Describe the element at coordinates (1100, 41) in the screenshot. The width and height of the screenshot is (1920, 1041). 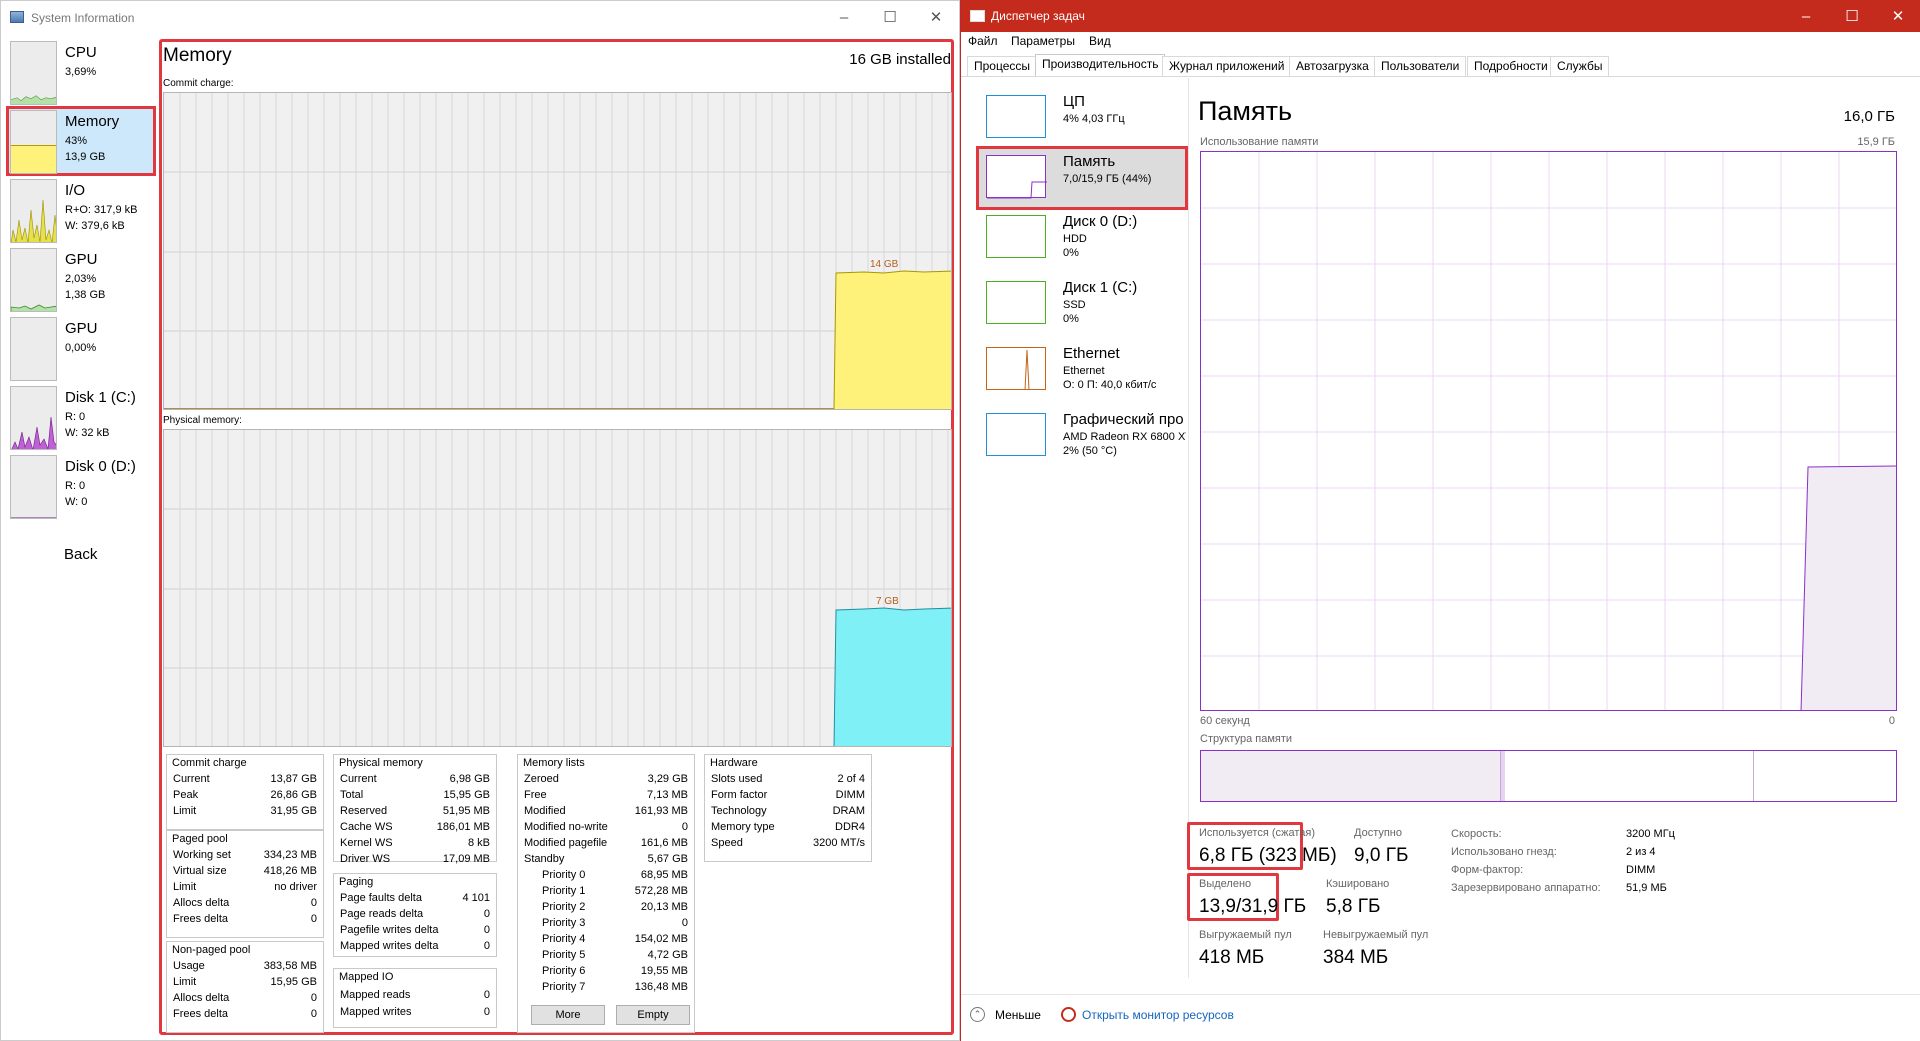
I see `menu-view: Вид` at that location.